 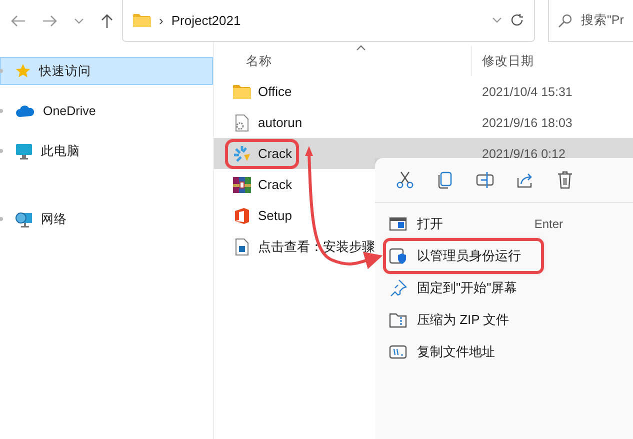 I want to click on column-header: 名称, so click(x=343, y=61).